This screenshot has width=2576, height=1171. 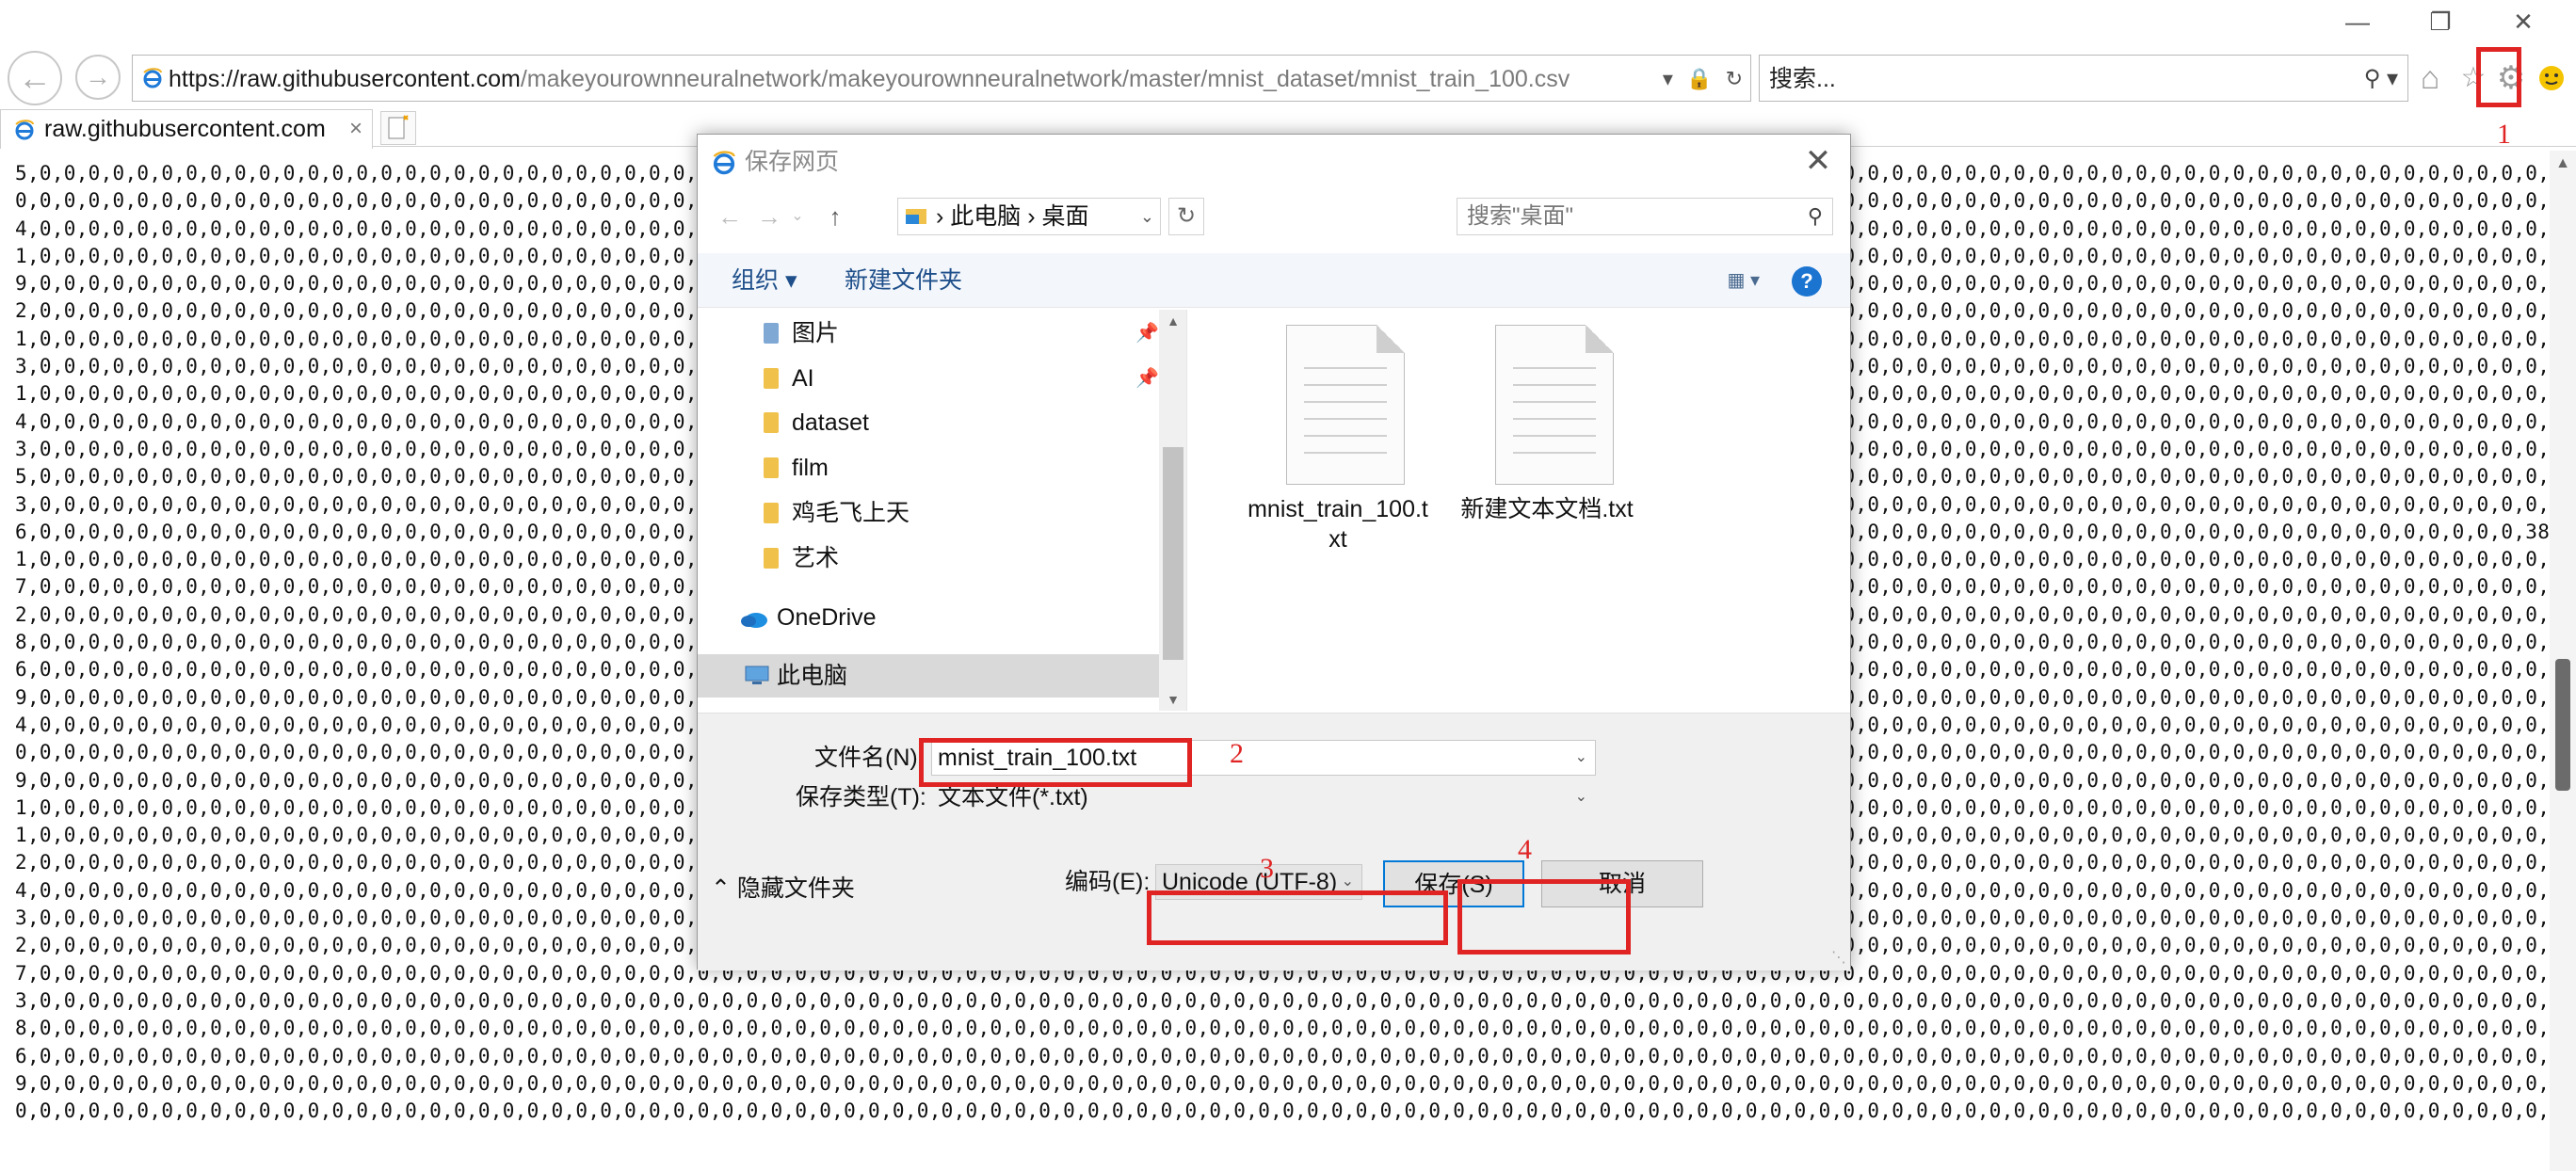 What do you see at coordinates (2562, 725) in the screenshot?
I see `scroll-thumb` at bounding box center [2562, 725].